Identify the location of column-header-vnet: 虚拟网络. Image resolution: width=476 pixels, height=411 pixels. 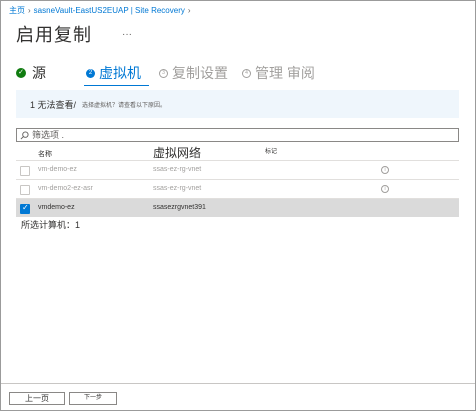
(177, 152).